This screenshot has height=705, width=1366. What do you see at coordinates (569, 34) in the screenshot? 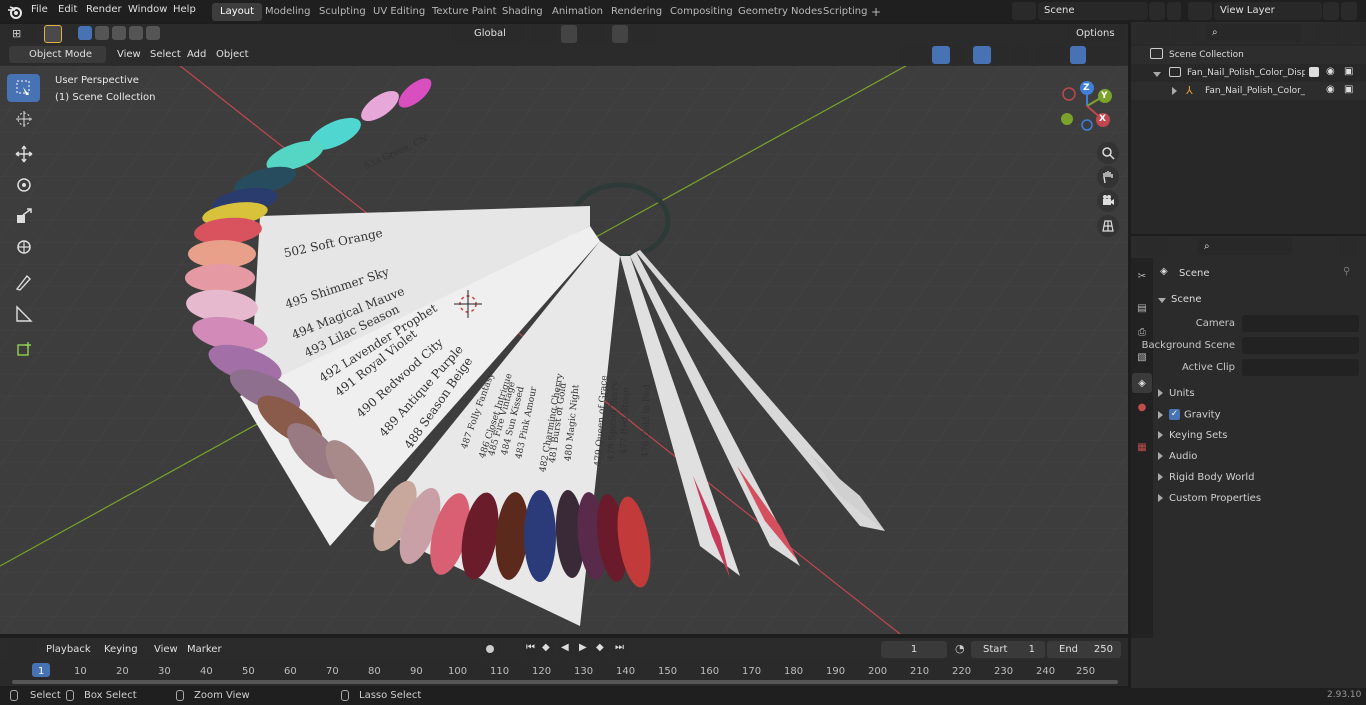
I see `snap-toggle-icon` at bounding box center [569, 34].